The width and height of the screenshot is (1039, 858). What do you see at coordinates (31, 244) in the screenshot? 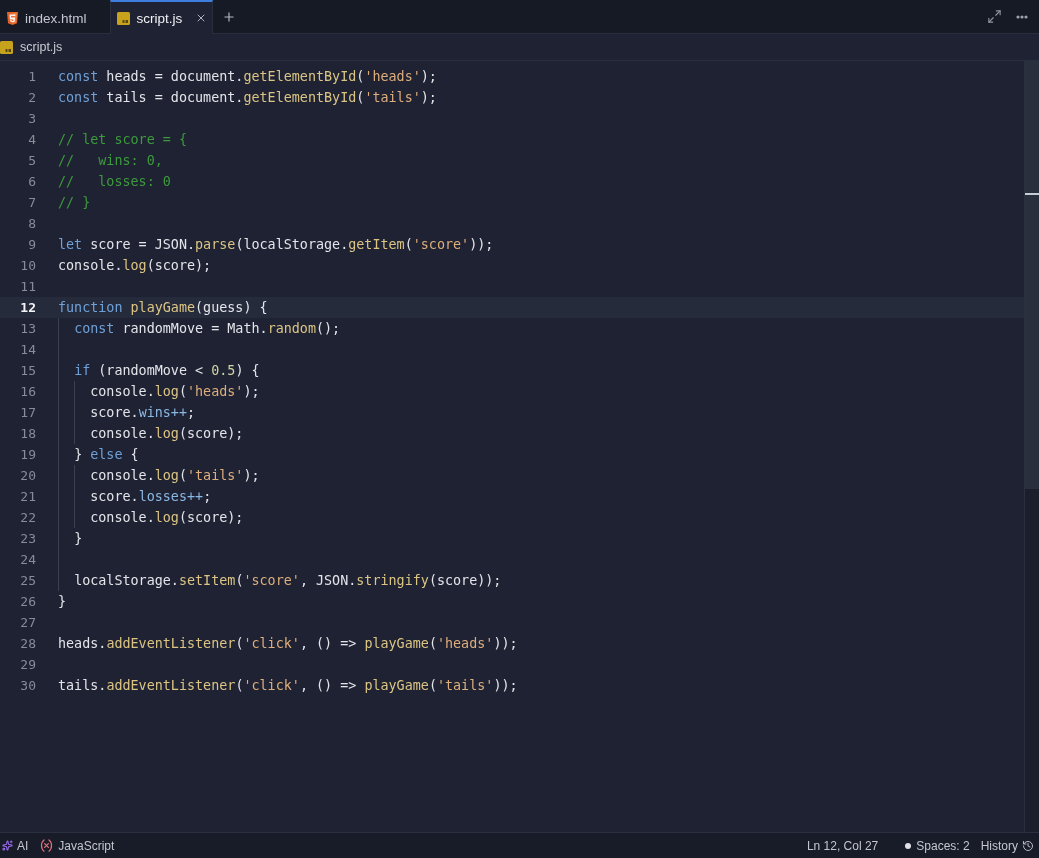
I see `line-number: 9` at bounding box center [31, 244].